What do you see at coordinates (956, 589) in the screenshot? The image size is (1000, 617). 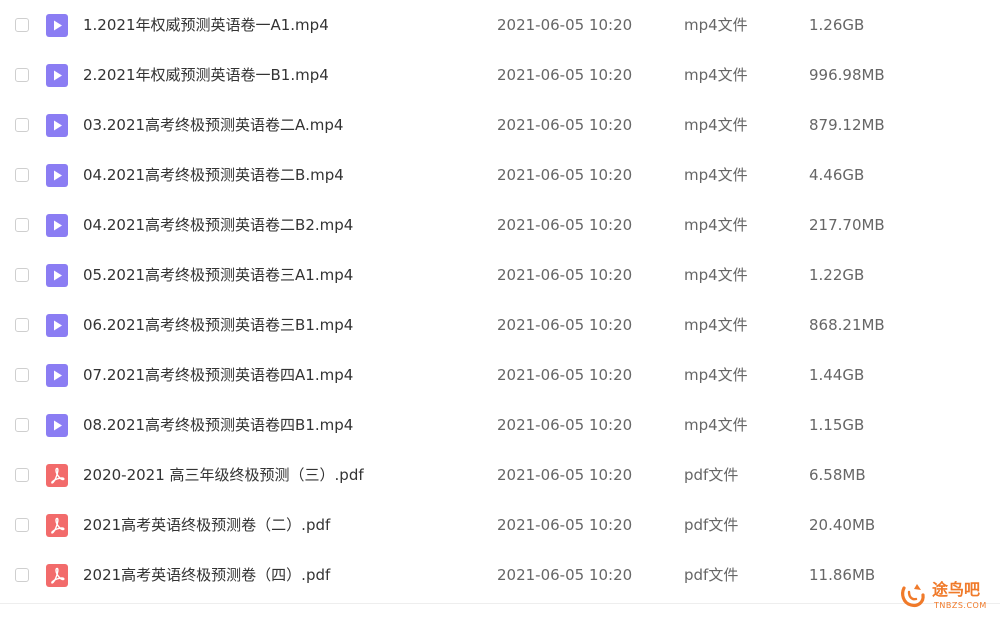 I see `watermark-title: 途鸟吧` at bounding box center [956, 589].